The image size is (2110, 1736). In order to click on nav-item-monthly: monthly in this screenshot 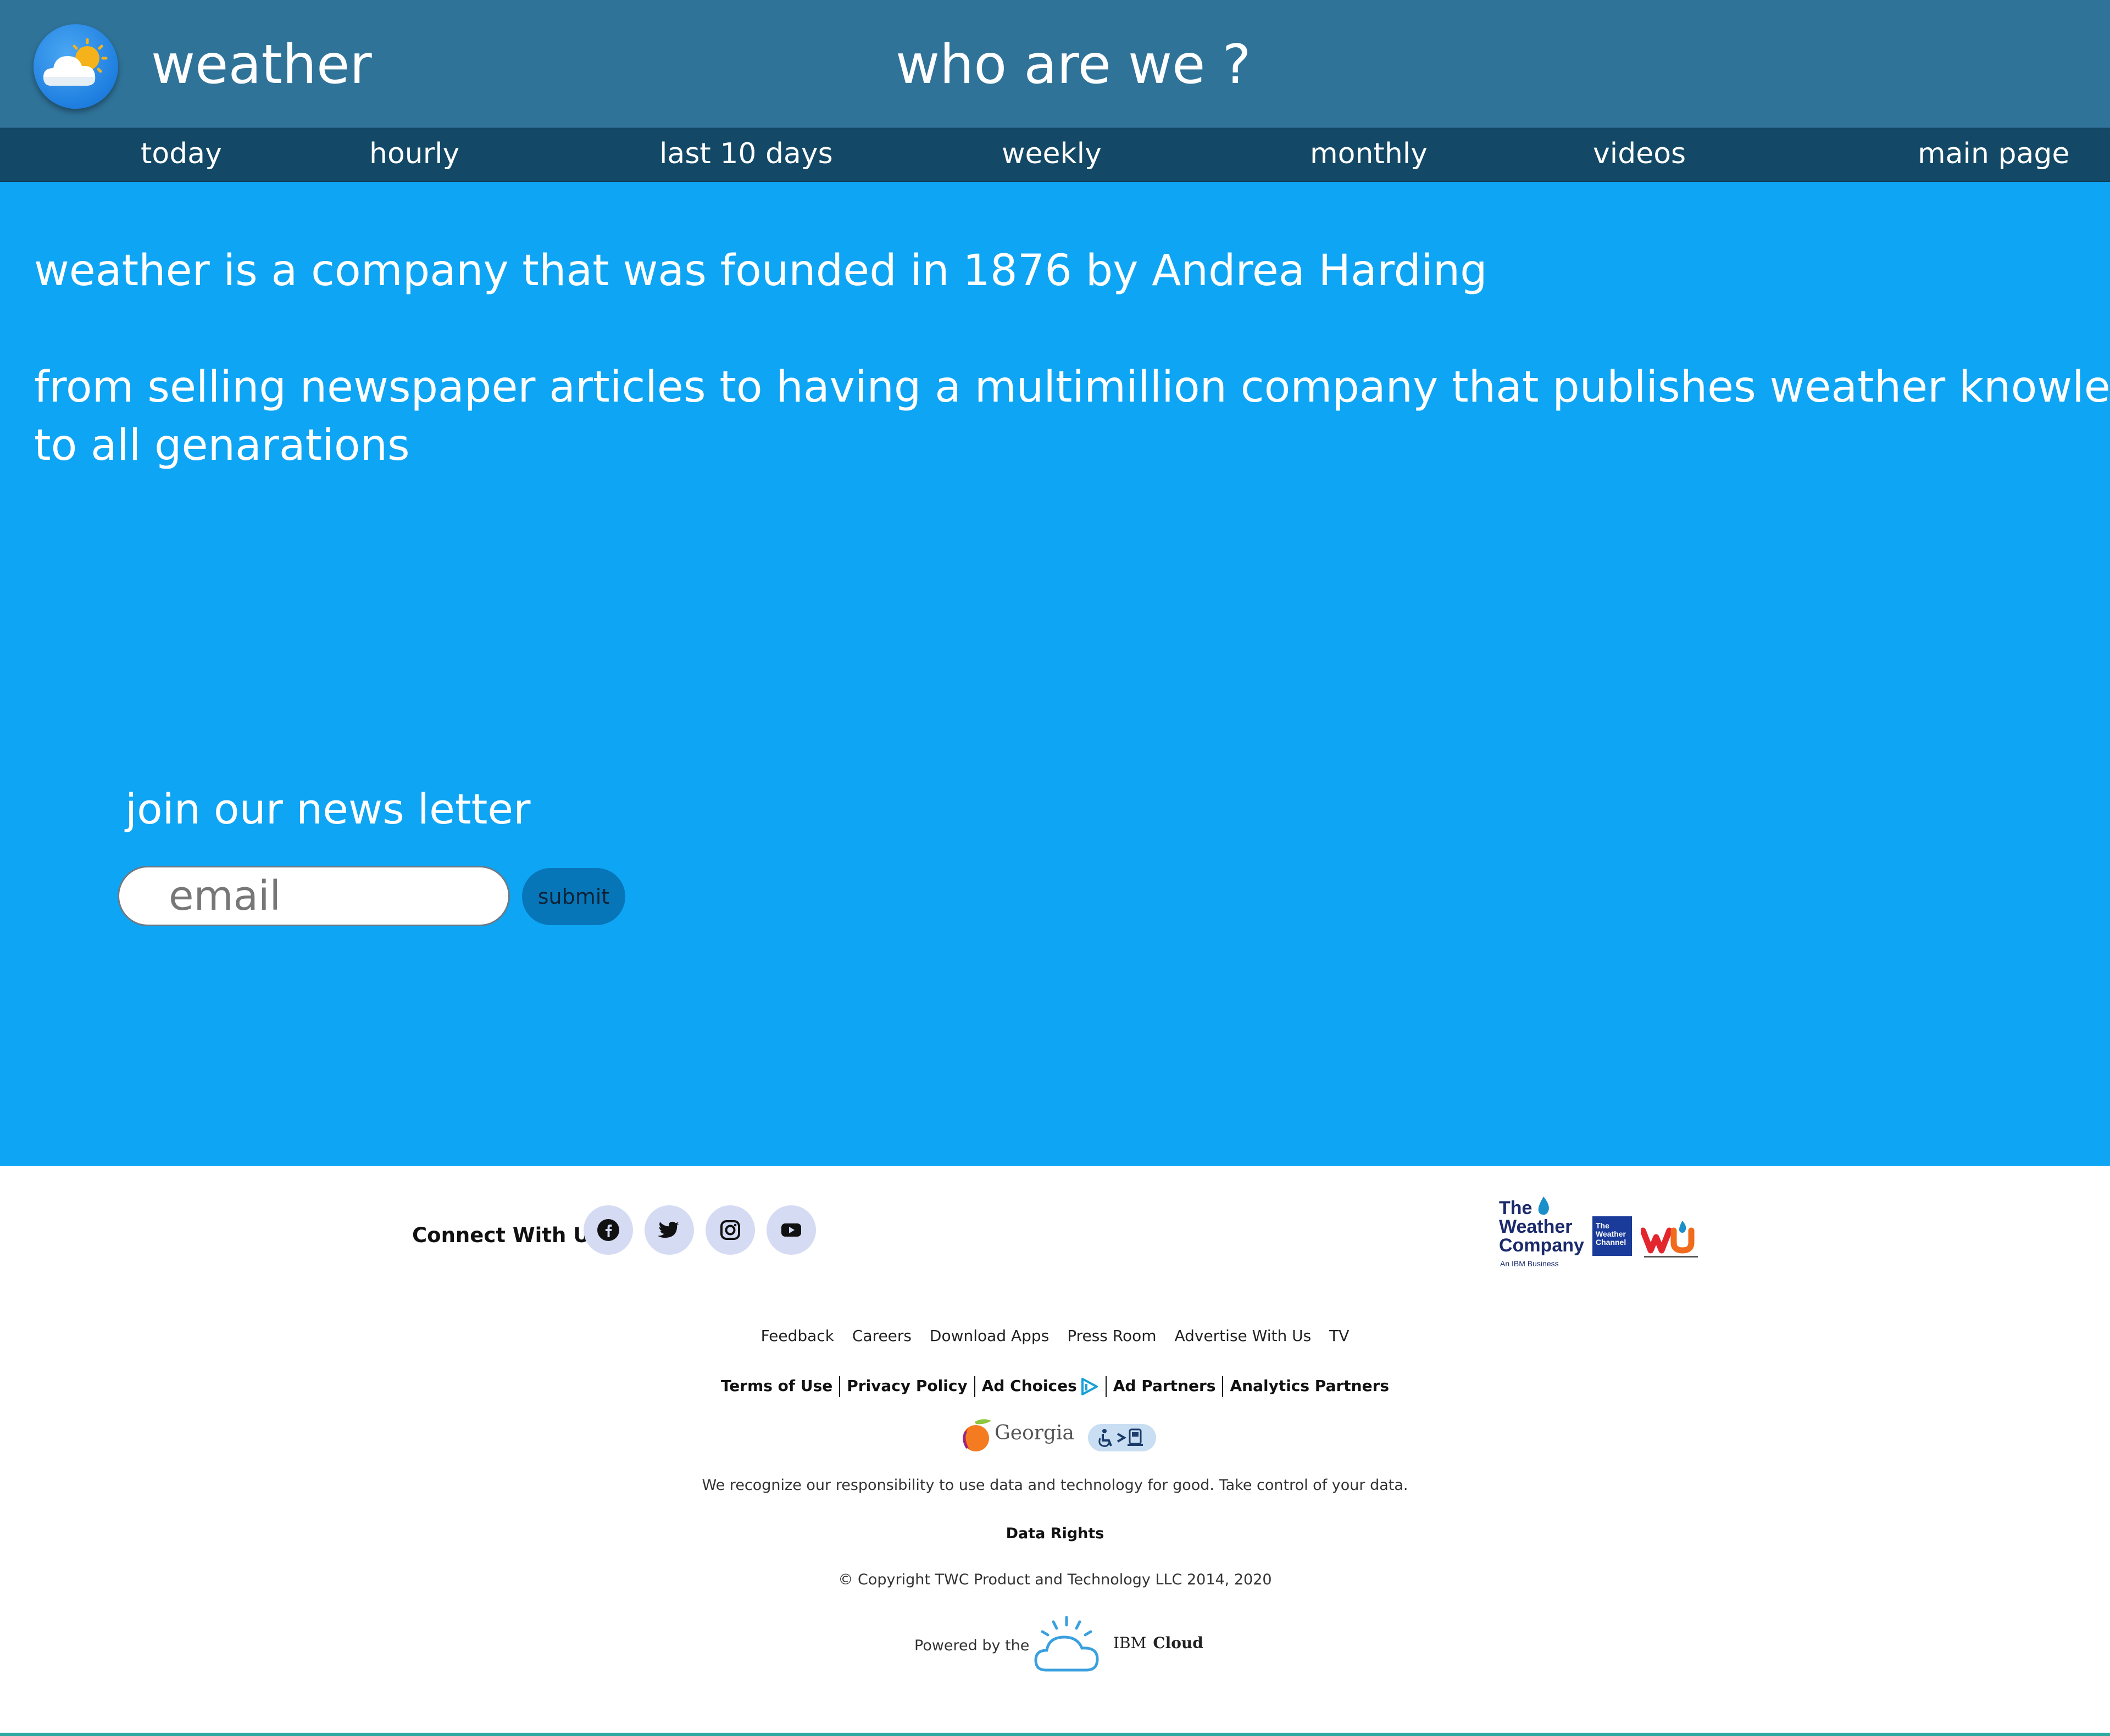, I will do `click(1369, 154)`.